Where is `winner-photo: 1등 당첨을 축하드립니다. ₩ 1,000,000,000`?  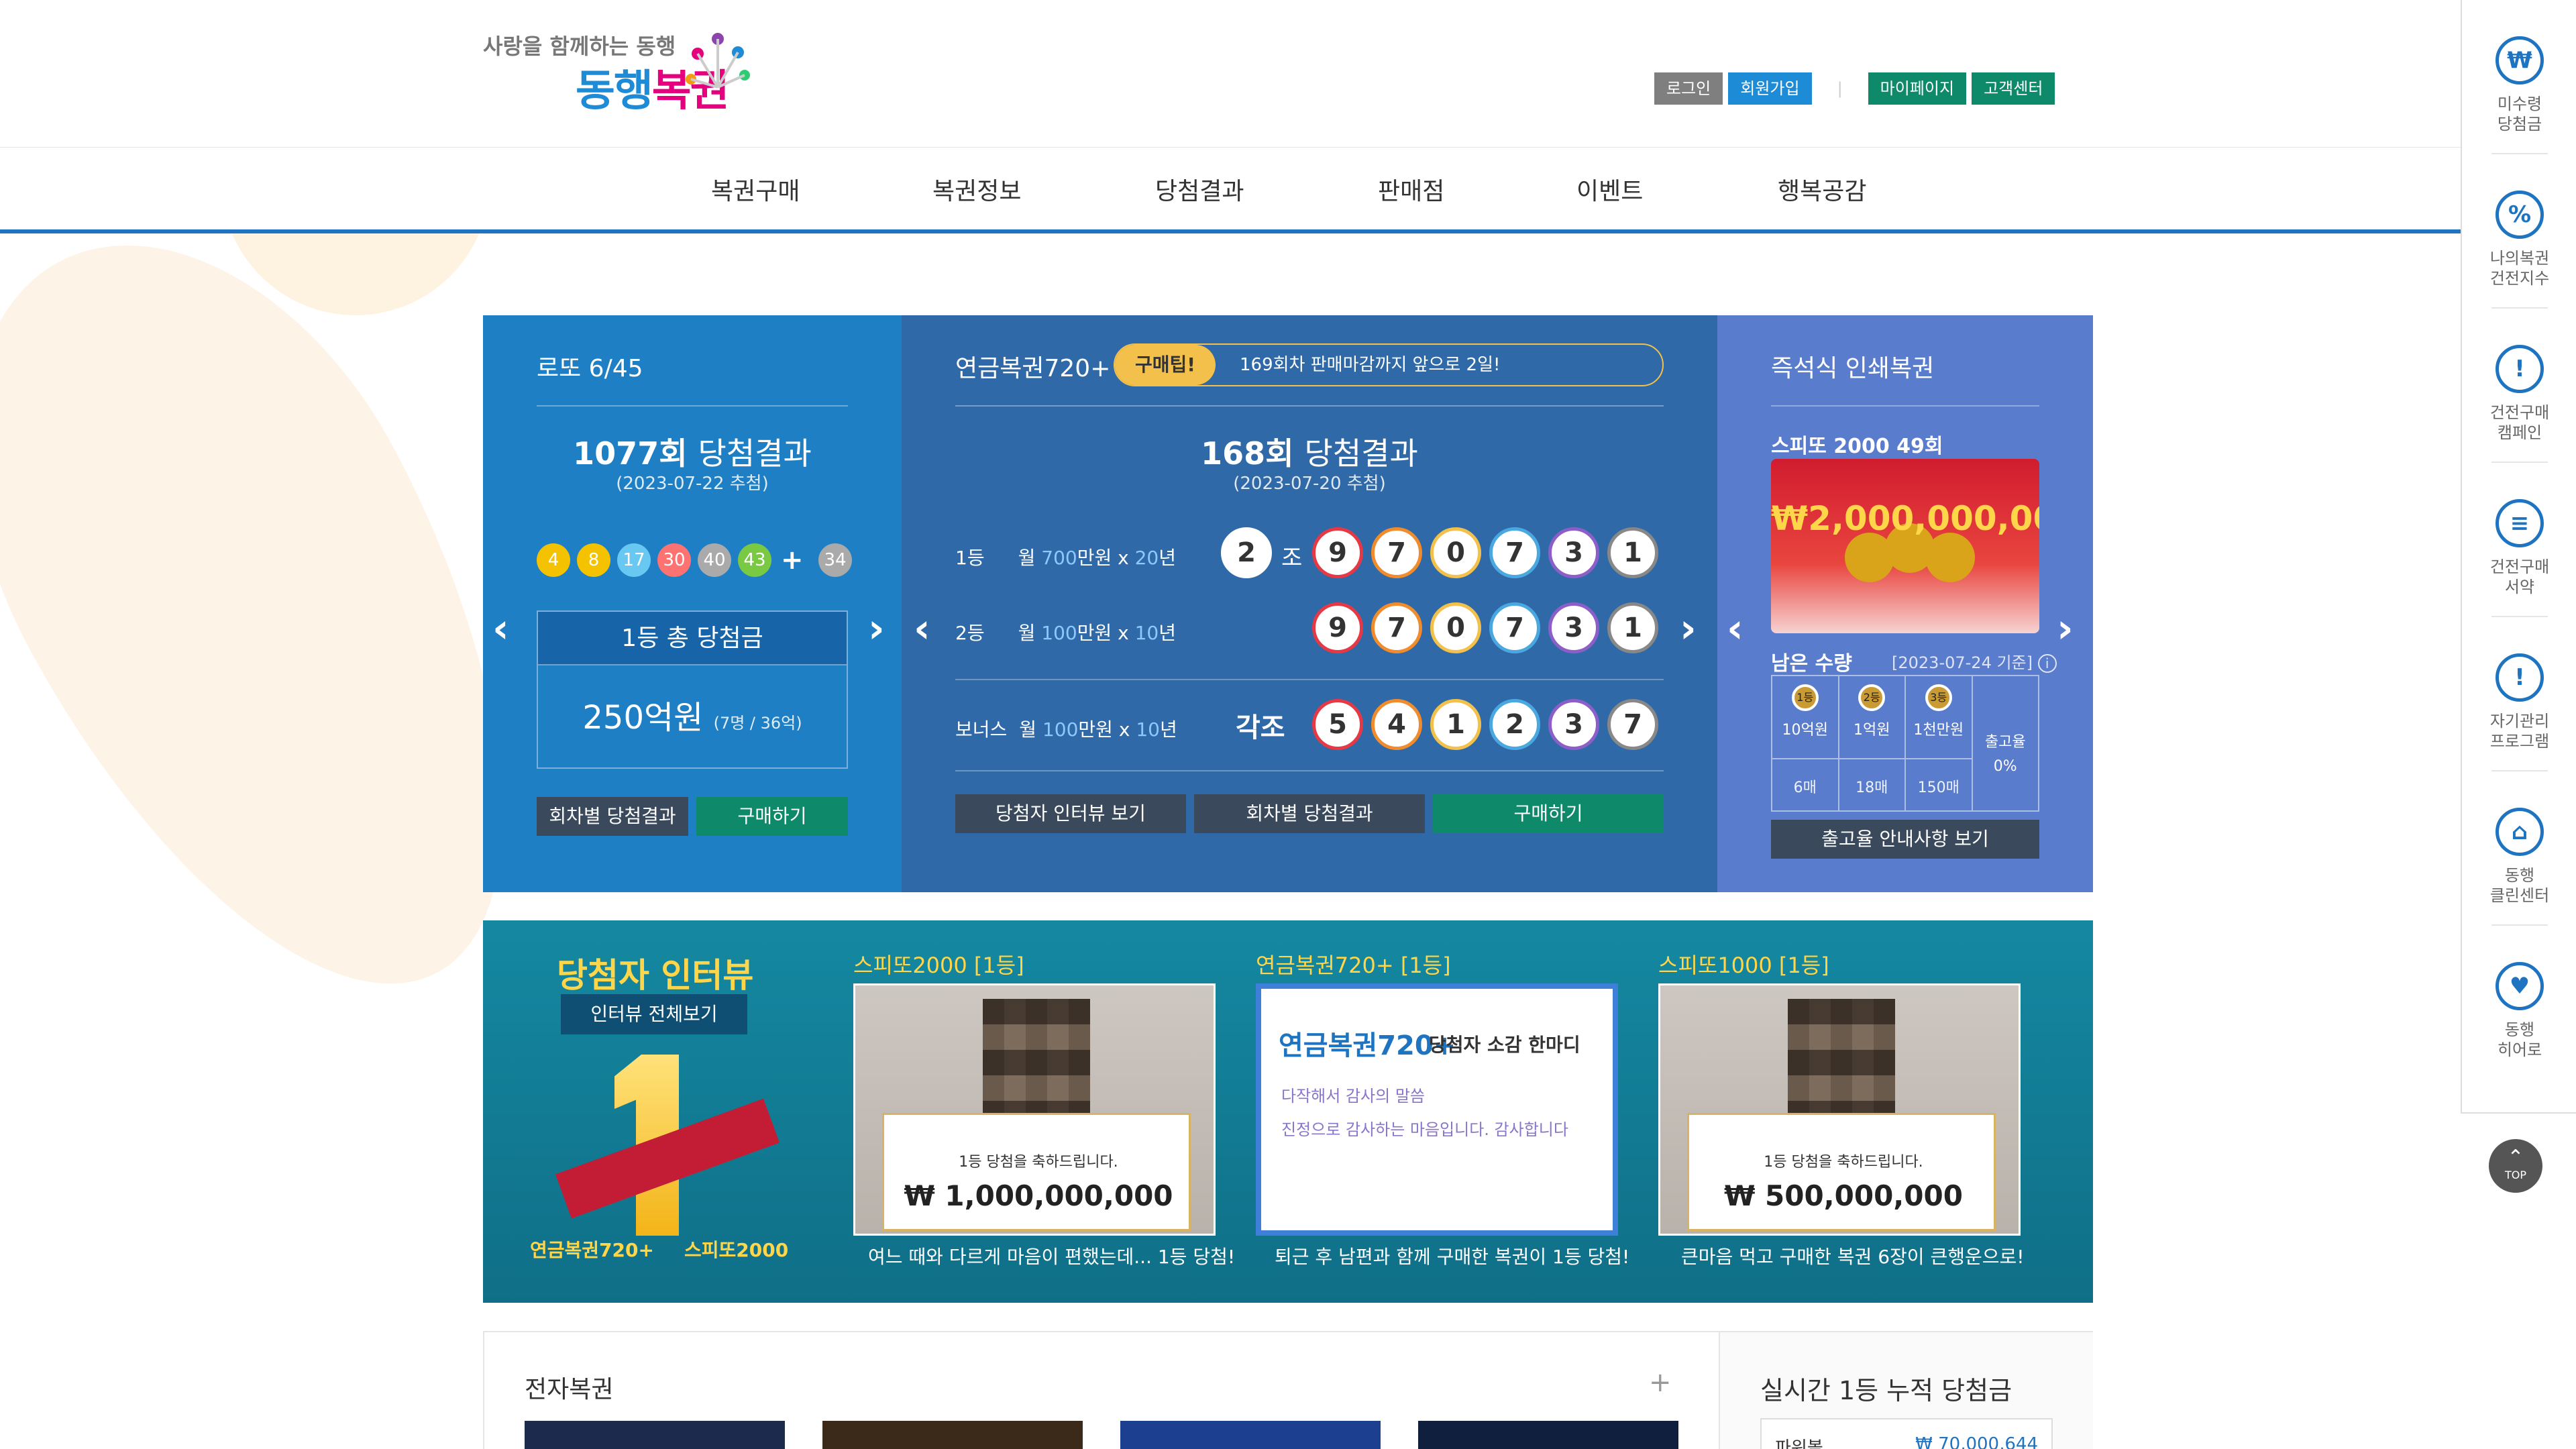 winner-photo: 1등 당첨을 축하드립니다. ₩ 1,000,000,000 is located at coordinates (1034, 1109).